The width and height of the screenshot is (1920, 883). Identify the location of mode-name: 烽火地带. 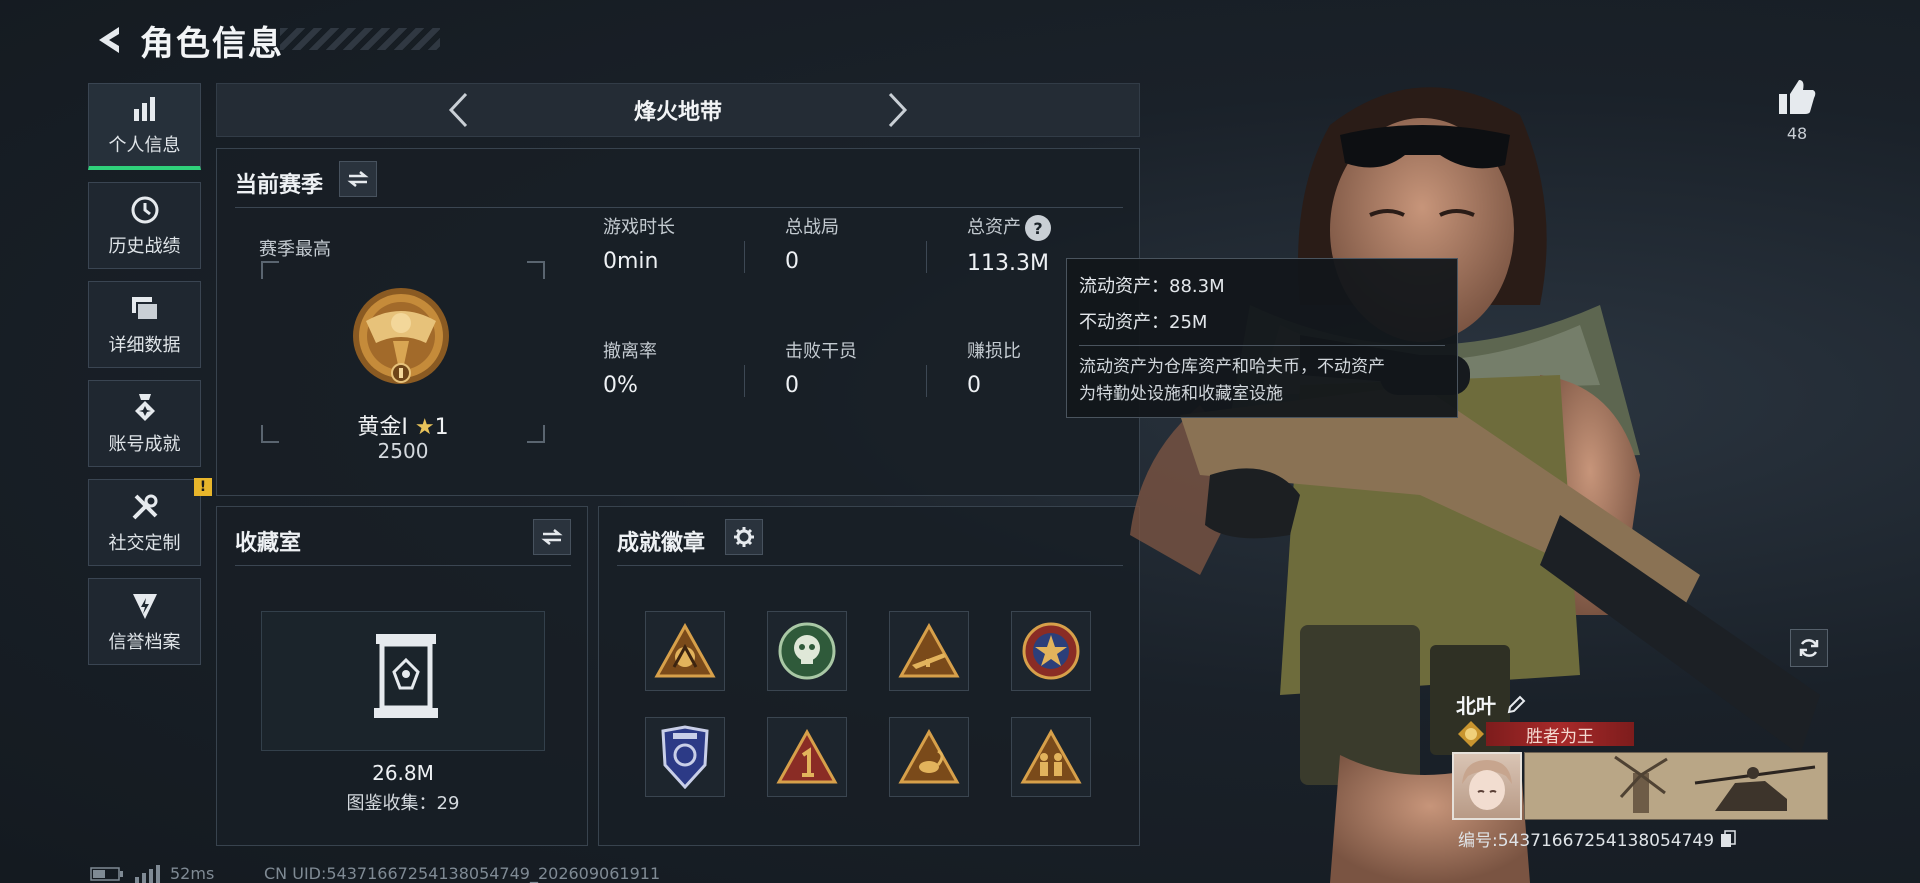
(677, 112).